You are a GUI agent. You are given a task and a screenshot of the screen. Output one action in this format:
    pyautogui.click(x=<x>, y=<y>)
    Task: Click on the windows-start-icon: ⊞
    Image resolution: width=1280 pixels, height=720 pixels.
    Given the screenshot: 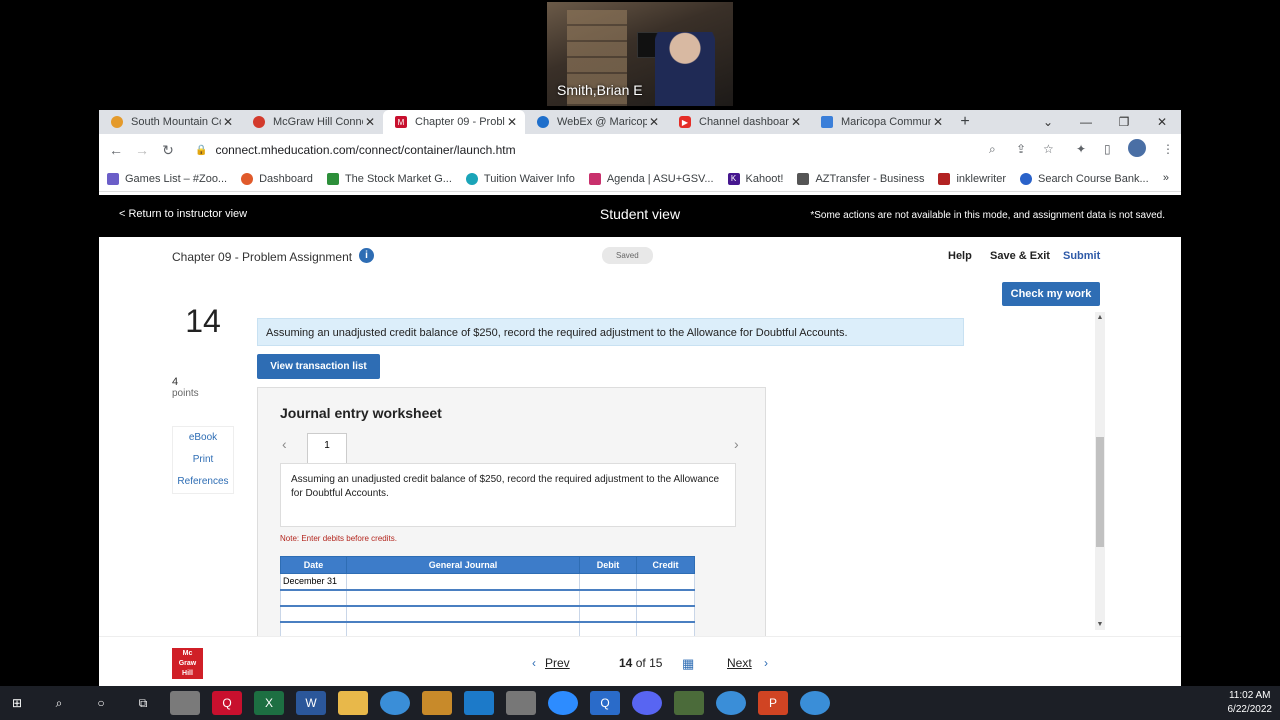 What is the action you would take?
    pyautogui.click(x=17, y=703)
    